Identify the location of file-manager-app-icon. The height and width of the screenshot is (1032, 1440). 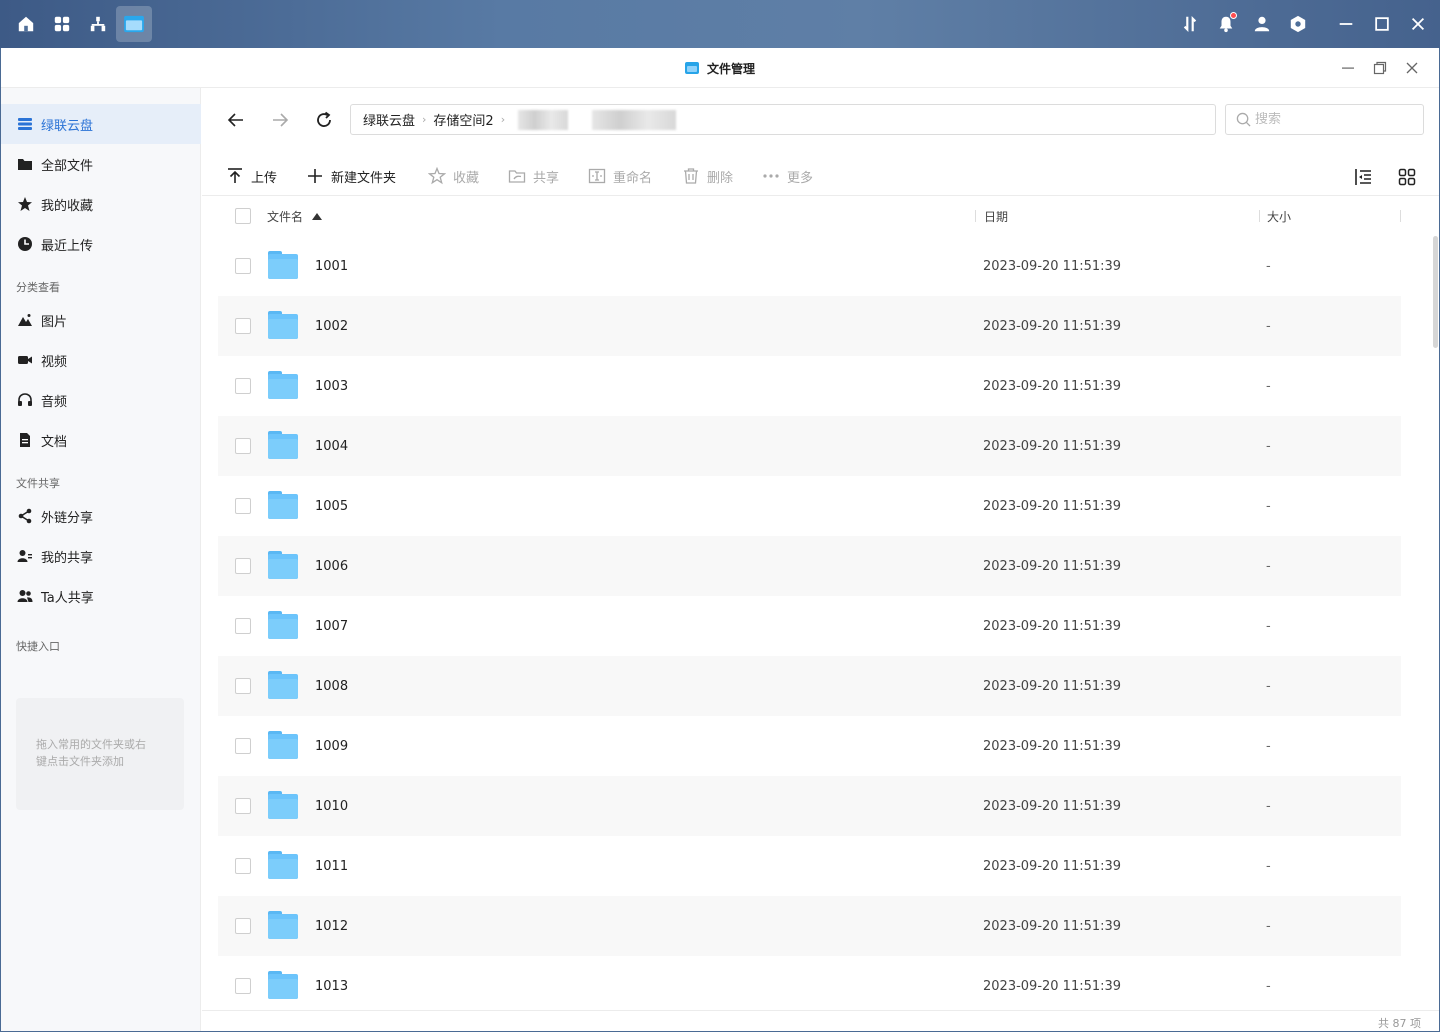
(691, 68).